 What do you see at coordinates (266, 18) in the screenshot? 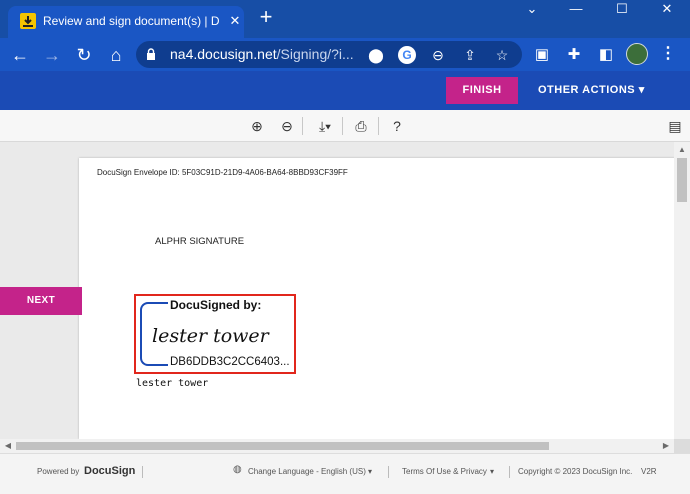
I see `new-tab-button: +` at bounding box center [266, 18].